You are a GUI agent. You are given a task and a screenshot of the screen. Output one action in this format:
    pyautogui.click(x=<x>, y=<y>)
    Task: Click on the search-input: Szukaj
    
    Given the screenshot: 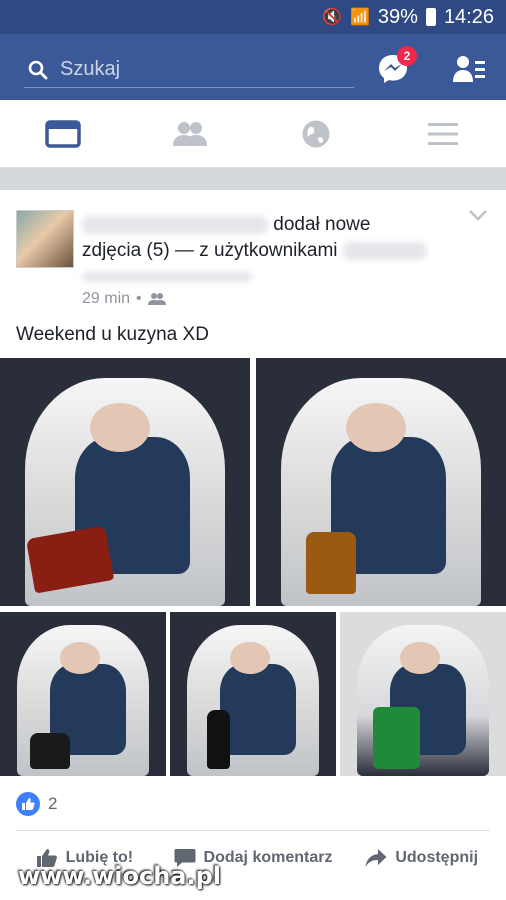 What is the action you would take?
    pyautogui.click(x=189, y=70)
    